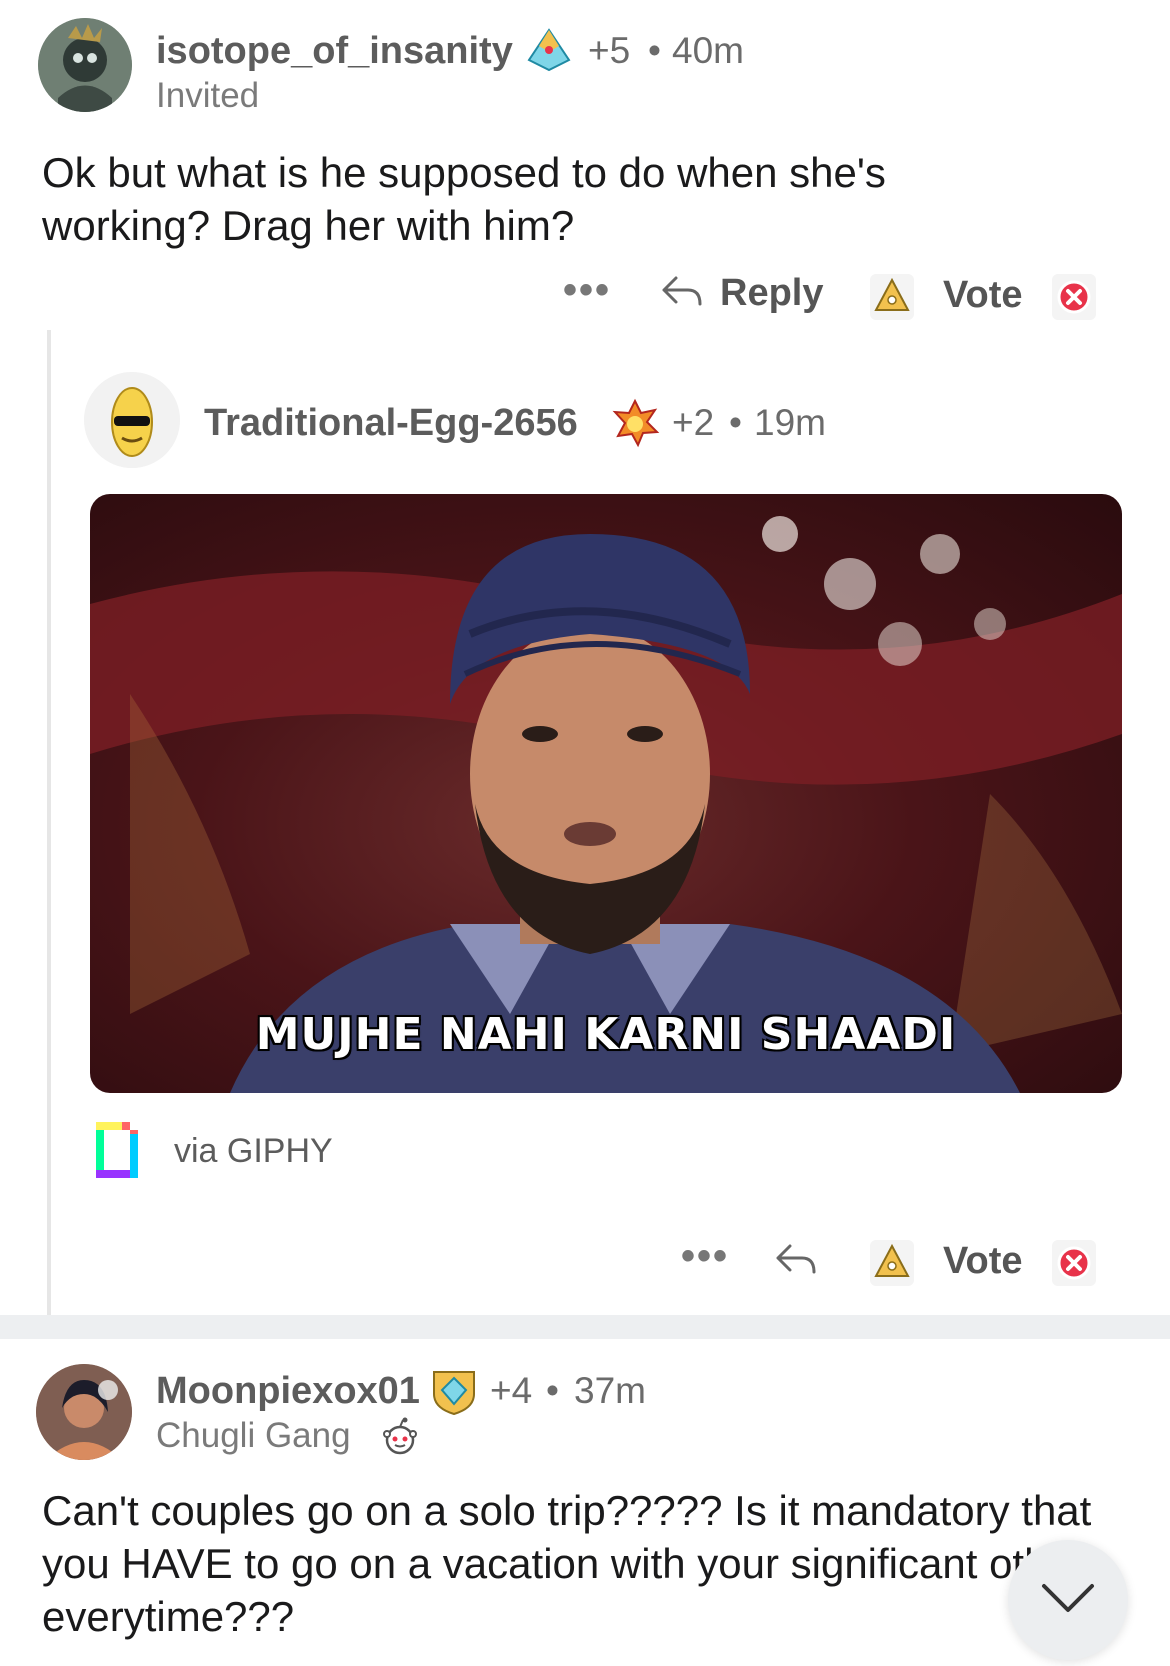 This screenshot has height=1666, width=1170. I want to click on comment-divider, so click(585, 1327).